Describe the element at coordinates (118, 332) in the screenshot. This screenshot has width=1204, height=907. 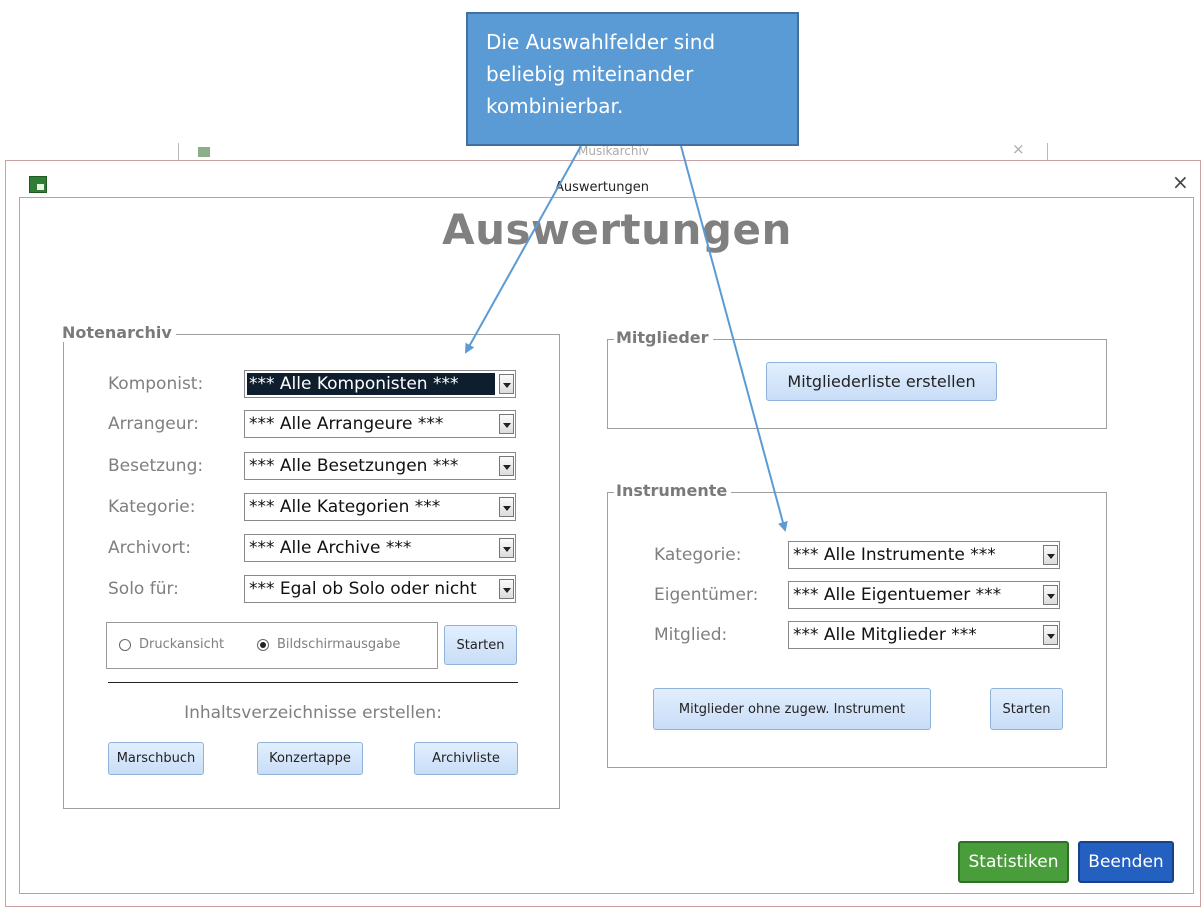
I see `notenarchiv-group-label: Notenarchiv` at that location.